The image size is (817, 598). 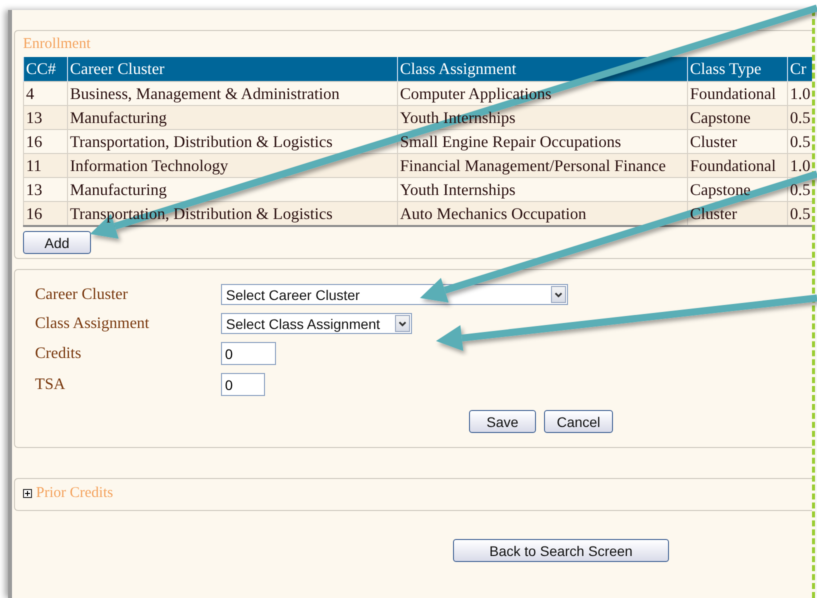 I want to click on add-button: Add, so click(x=57, y=242).